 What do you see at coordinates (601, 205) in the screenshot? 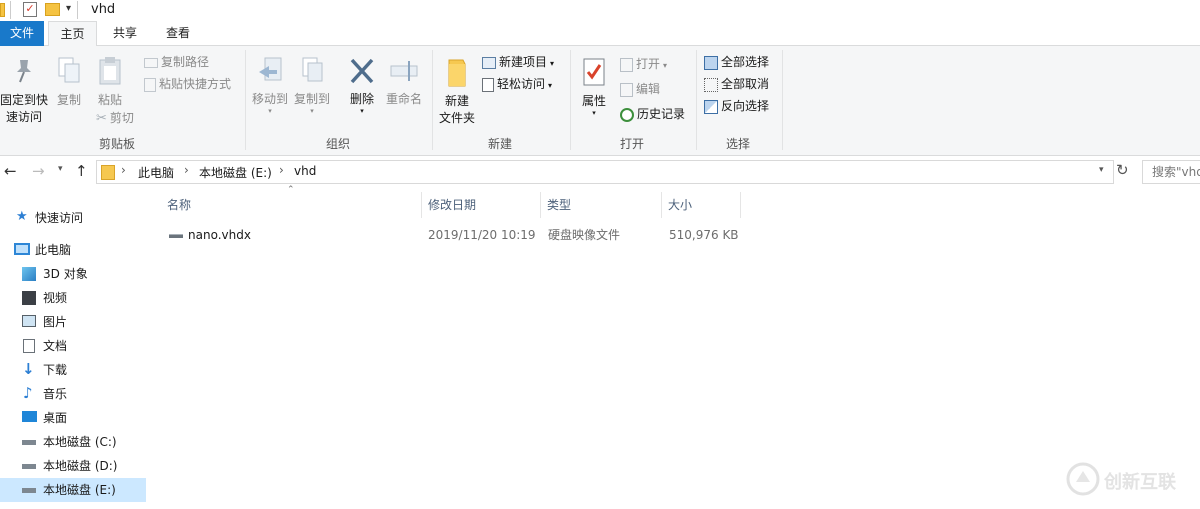
I see `column-header-type: 类型` at bounding box center [601, 205].